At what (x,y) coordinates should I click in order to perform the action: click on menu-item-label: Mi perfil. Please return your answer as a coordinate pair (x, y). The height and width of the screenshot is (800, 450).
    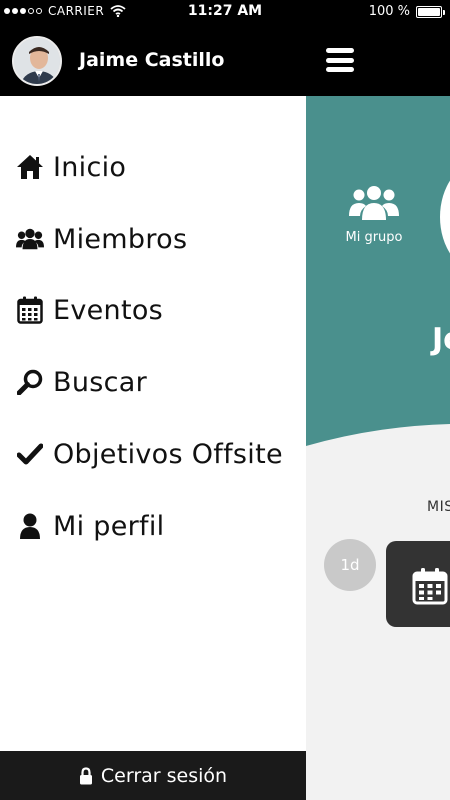
    Looking at the image, I should click on (109, 526).